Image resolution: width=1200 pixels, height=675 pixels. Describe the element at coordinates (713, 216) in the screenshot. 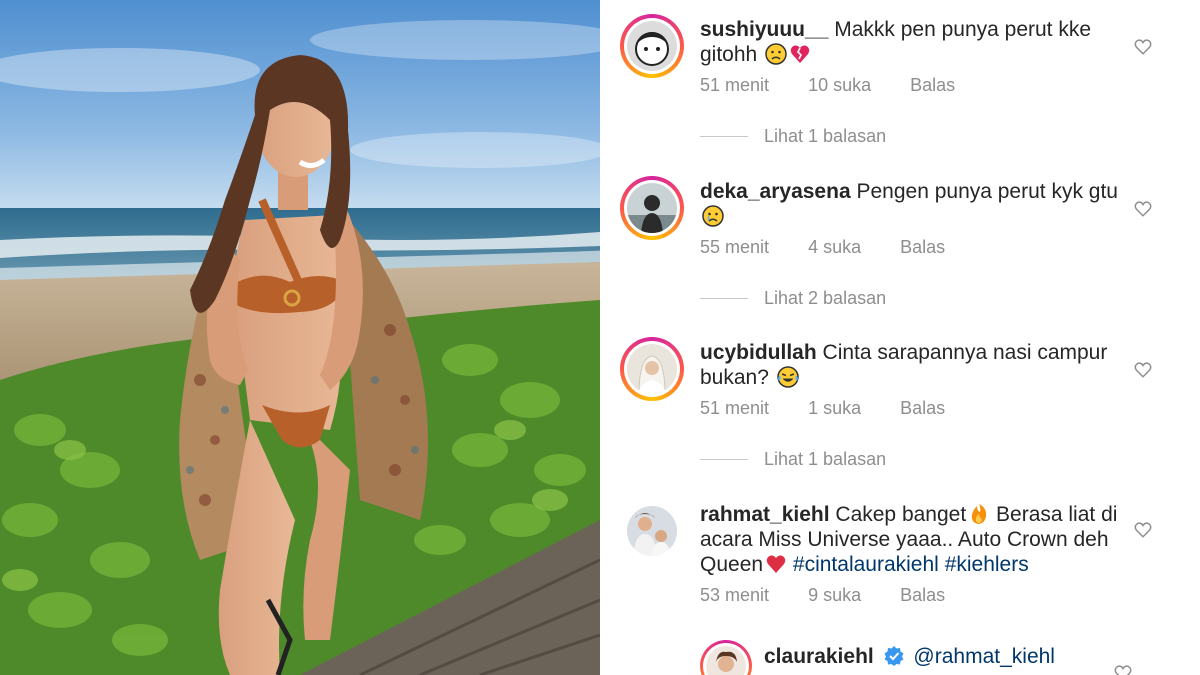

I see `crying-face-icon` at that location.